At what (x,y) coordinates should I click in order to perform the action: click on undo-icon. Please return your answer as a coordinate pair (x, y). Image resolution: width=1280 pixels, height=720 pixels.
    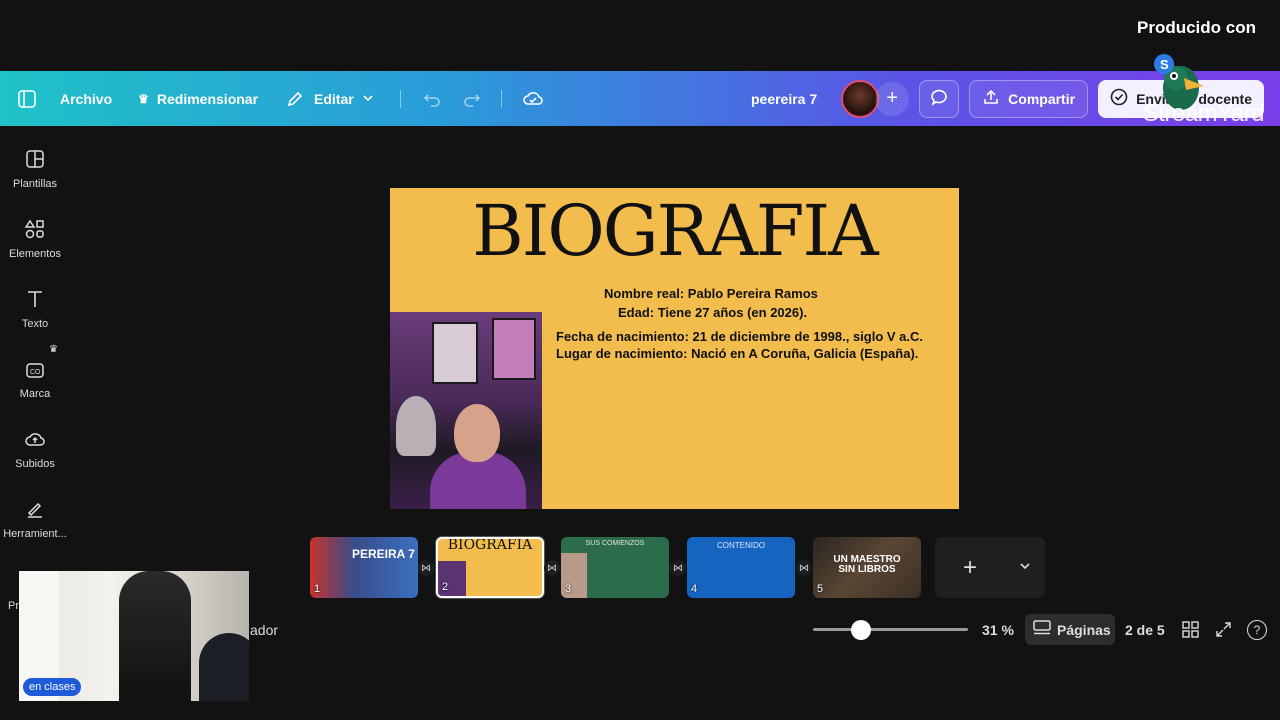
    Looking at the image, I should click on (432, 99).